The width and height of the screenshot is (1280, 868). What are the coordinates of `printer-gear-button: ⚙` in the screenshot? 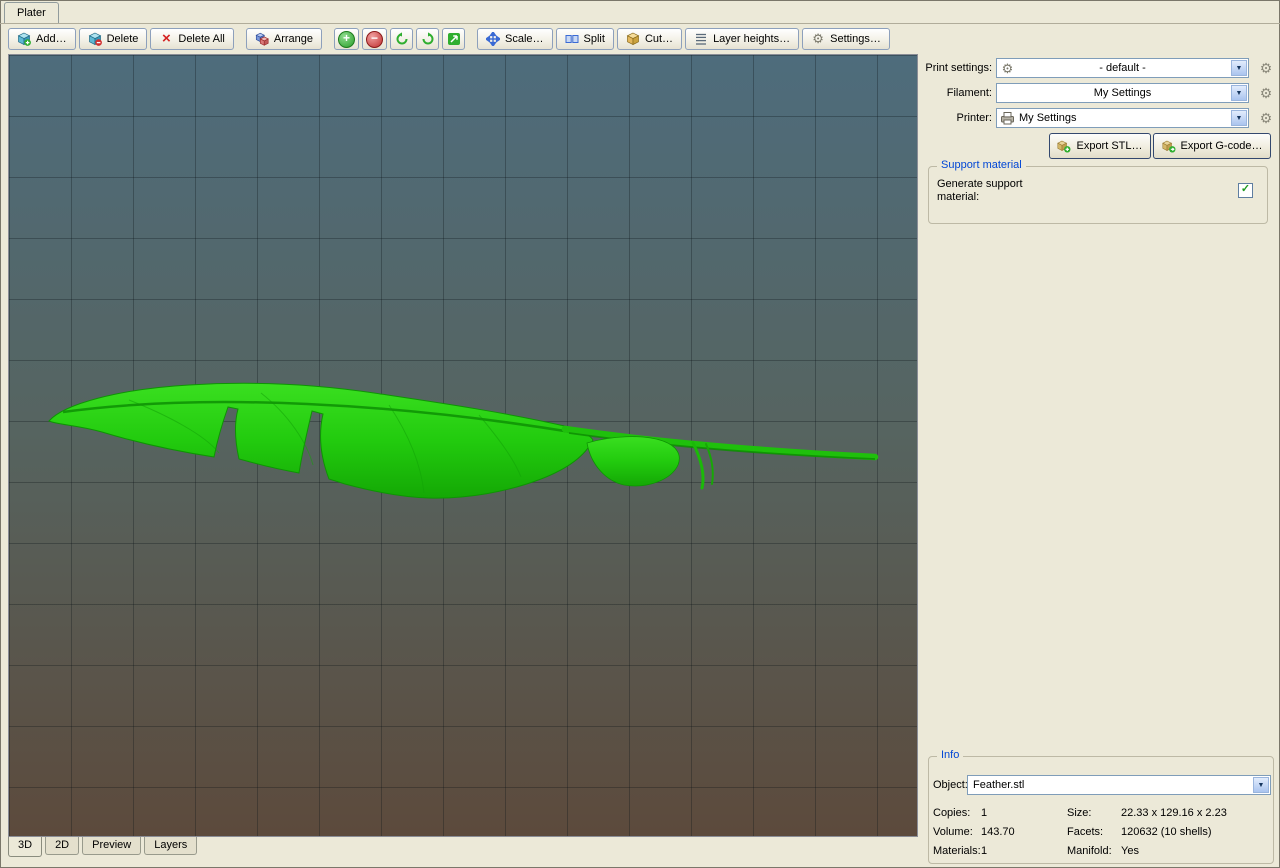 It's located at (1266, 118).